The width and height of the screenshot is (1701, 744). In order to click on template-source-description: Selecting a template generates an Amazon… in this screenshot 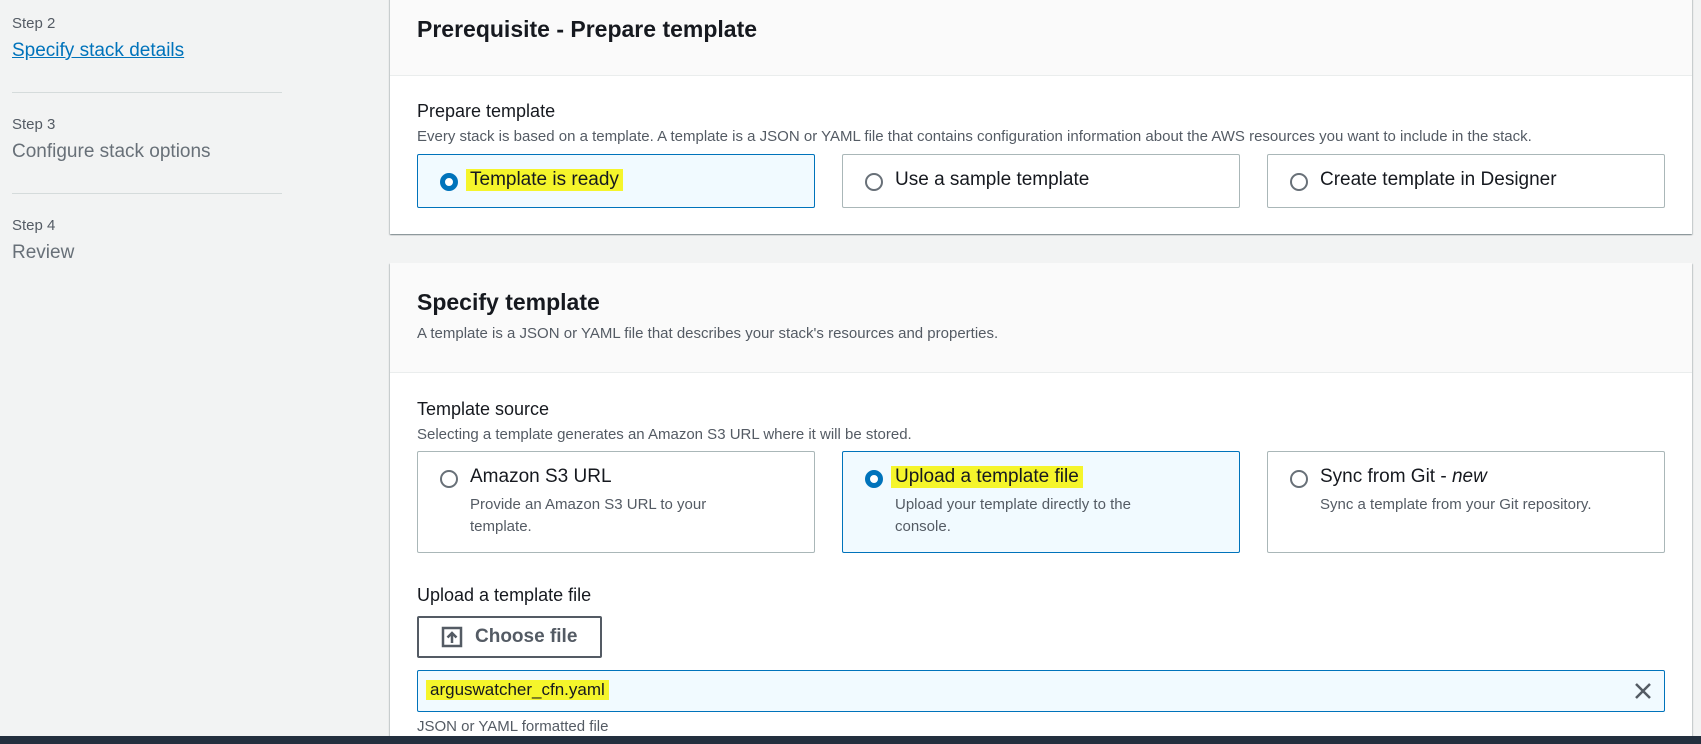, I will do `click(664, 434)`.